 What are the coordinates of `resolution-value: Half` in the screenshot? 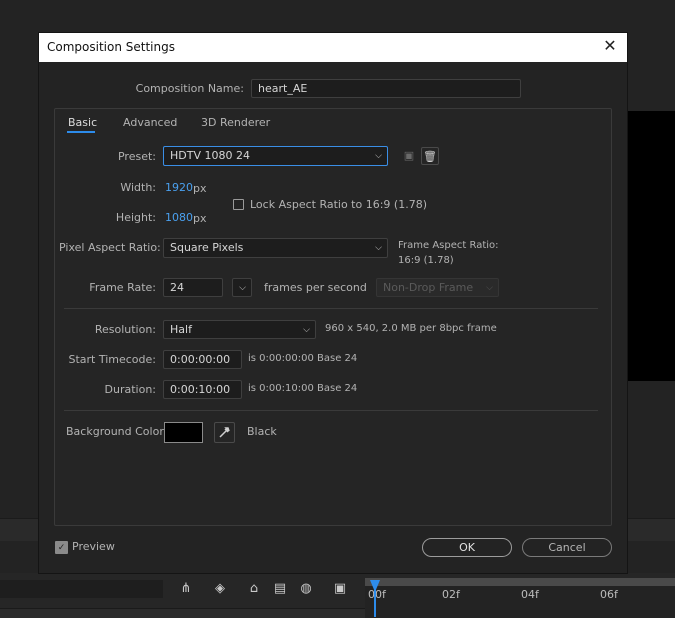 It's located at (181, 329).